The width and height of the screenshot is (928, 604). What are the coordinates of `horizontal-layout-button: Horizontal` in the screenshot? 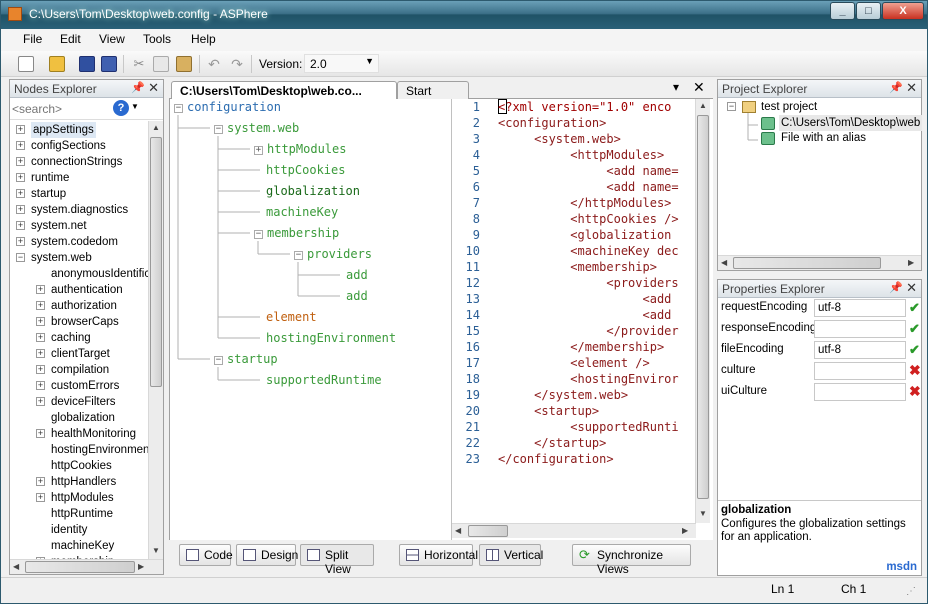 It's located at (438, 555).